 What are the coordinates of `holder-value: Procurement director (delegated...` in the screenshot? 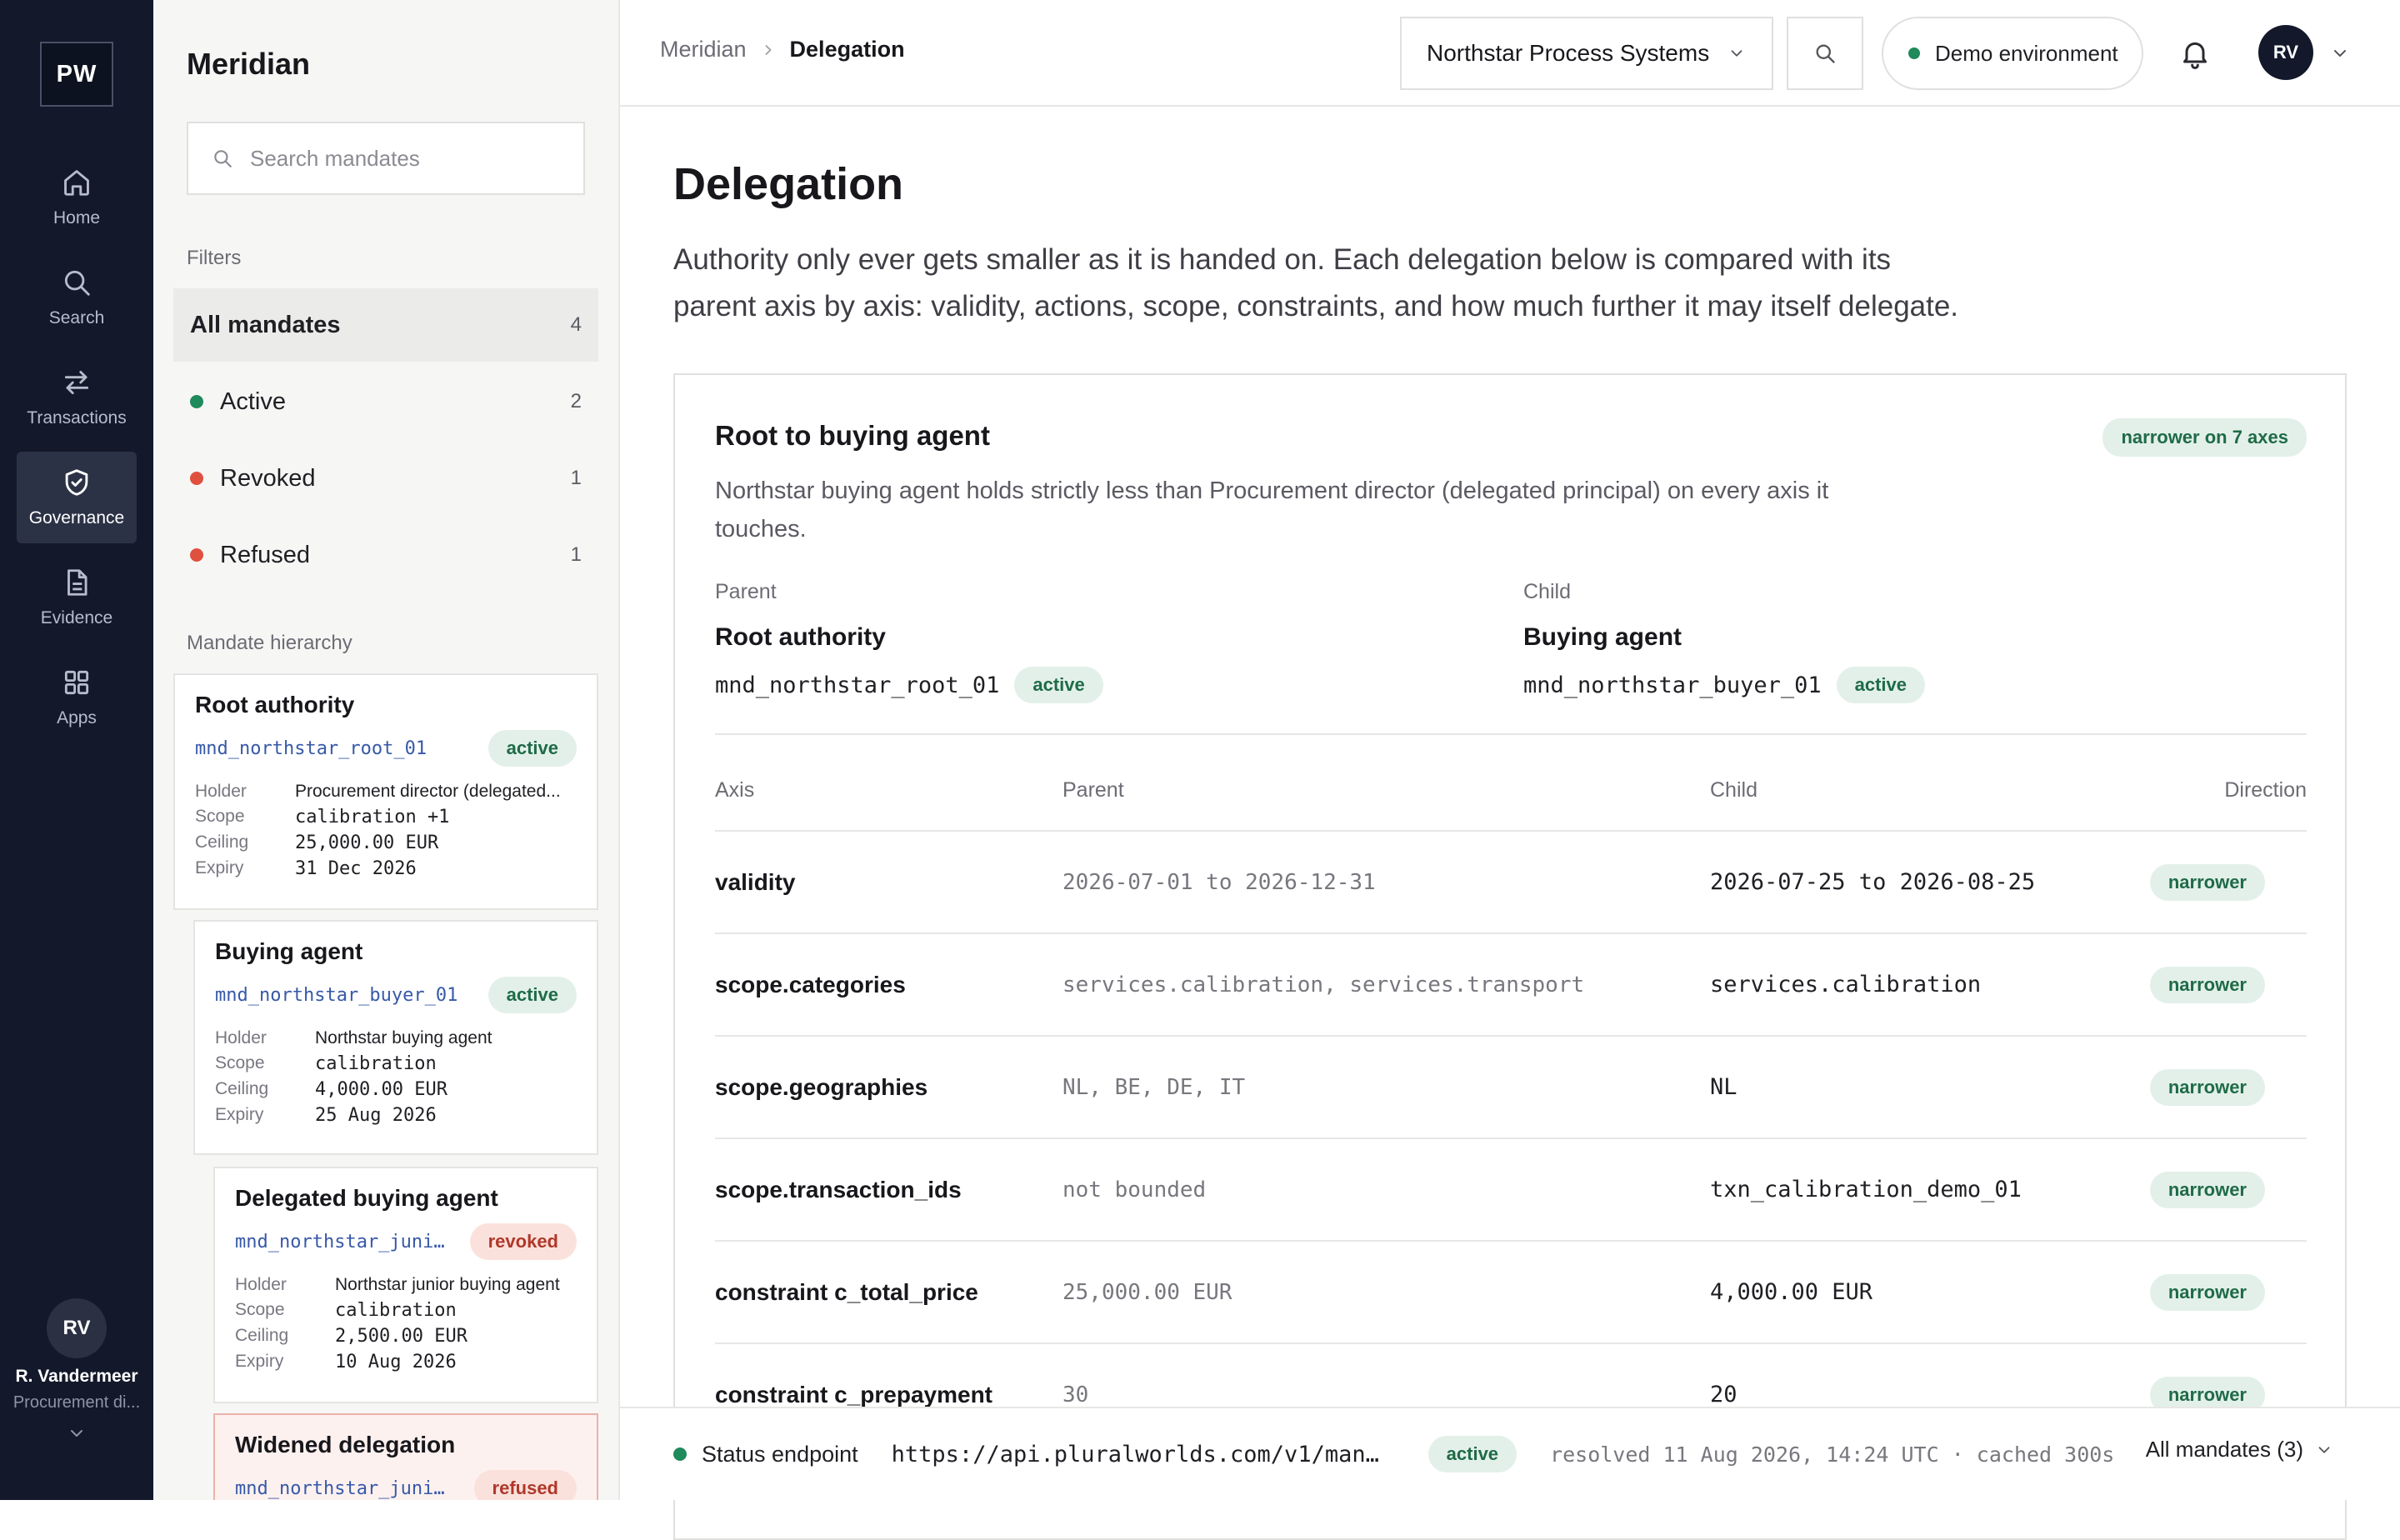 It's located at (428, 791).